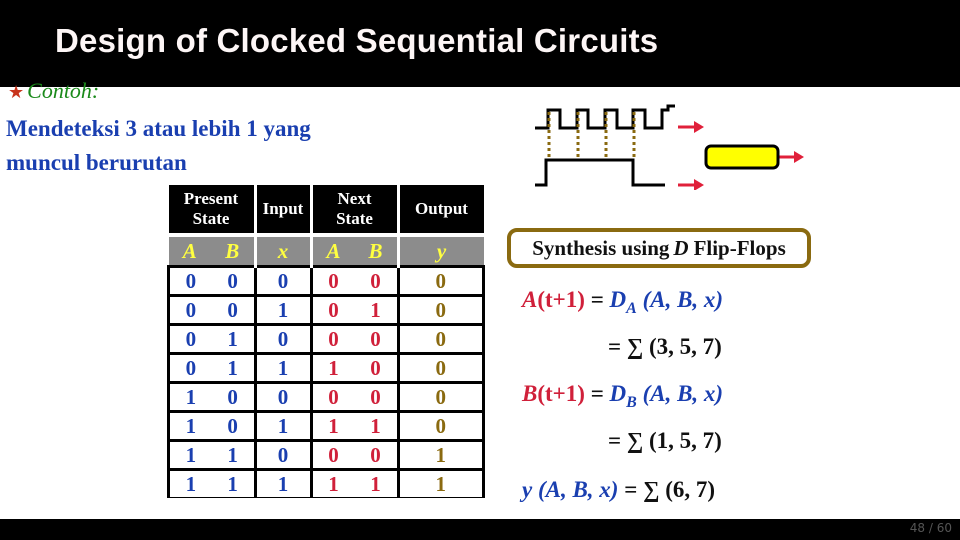 Image resolution: width=960 pixels, height=540 pixels. I want to click on header-next-state: Next State, so click(353, 211).